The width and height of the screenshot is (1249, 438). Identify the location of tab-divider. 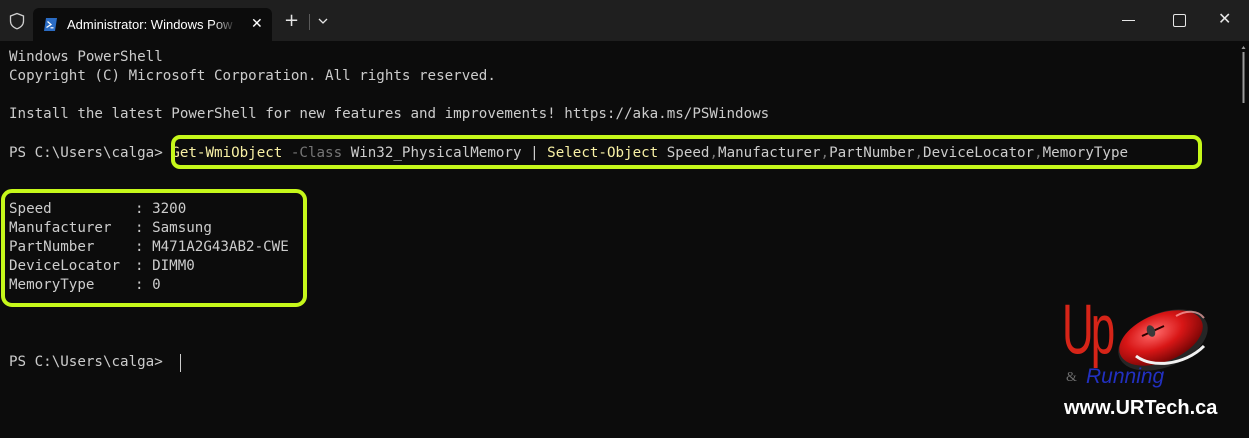
(309, 22).